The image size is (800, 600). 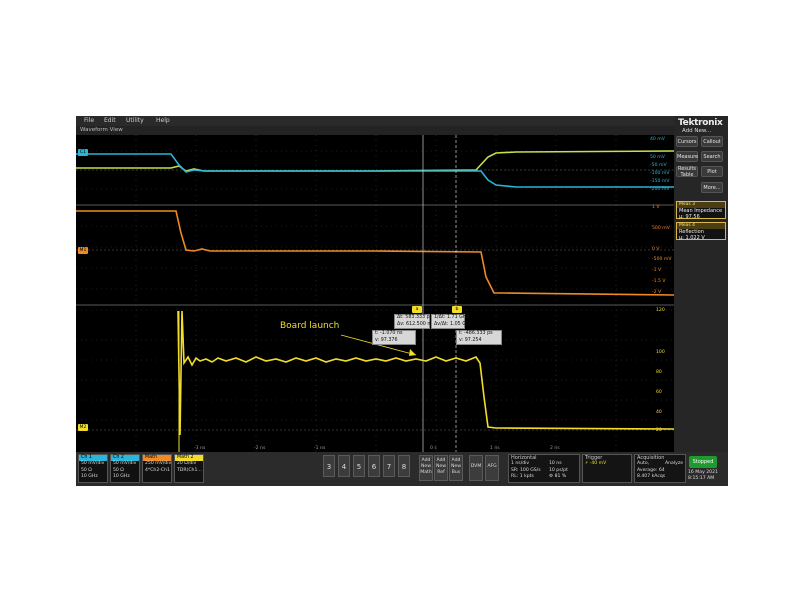 I want to click on date-time: 16 May 2021 8:15:17 AM, so click(x=703, y=476).